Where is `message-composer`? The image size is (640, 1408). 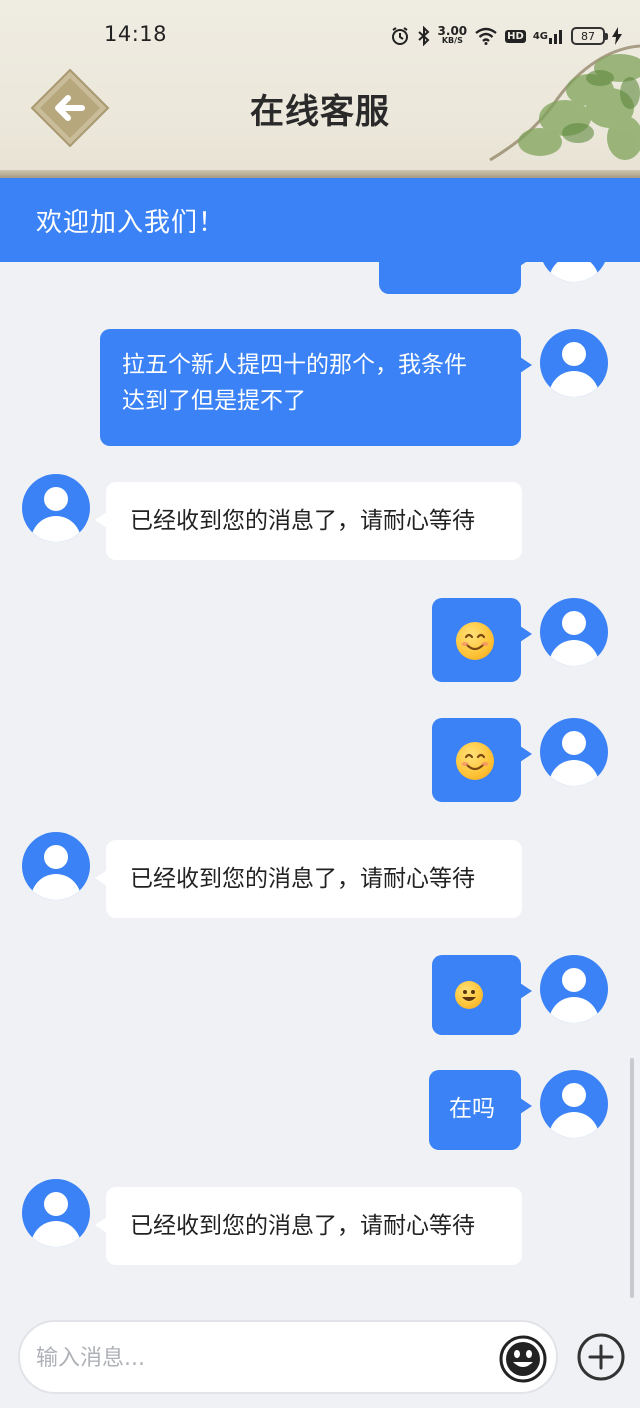
message-composer is located at coordinates (320, 1357).